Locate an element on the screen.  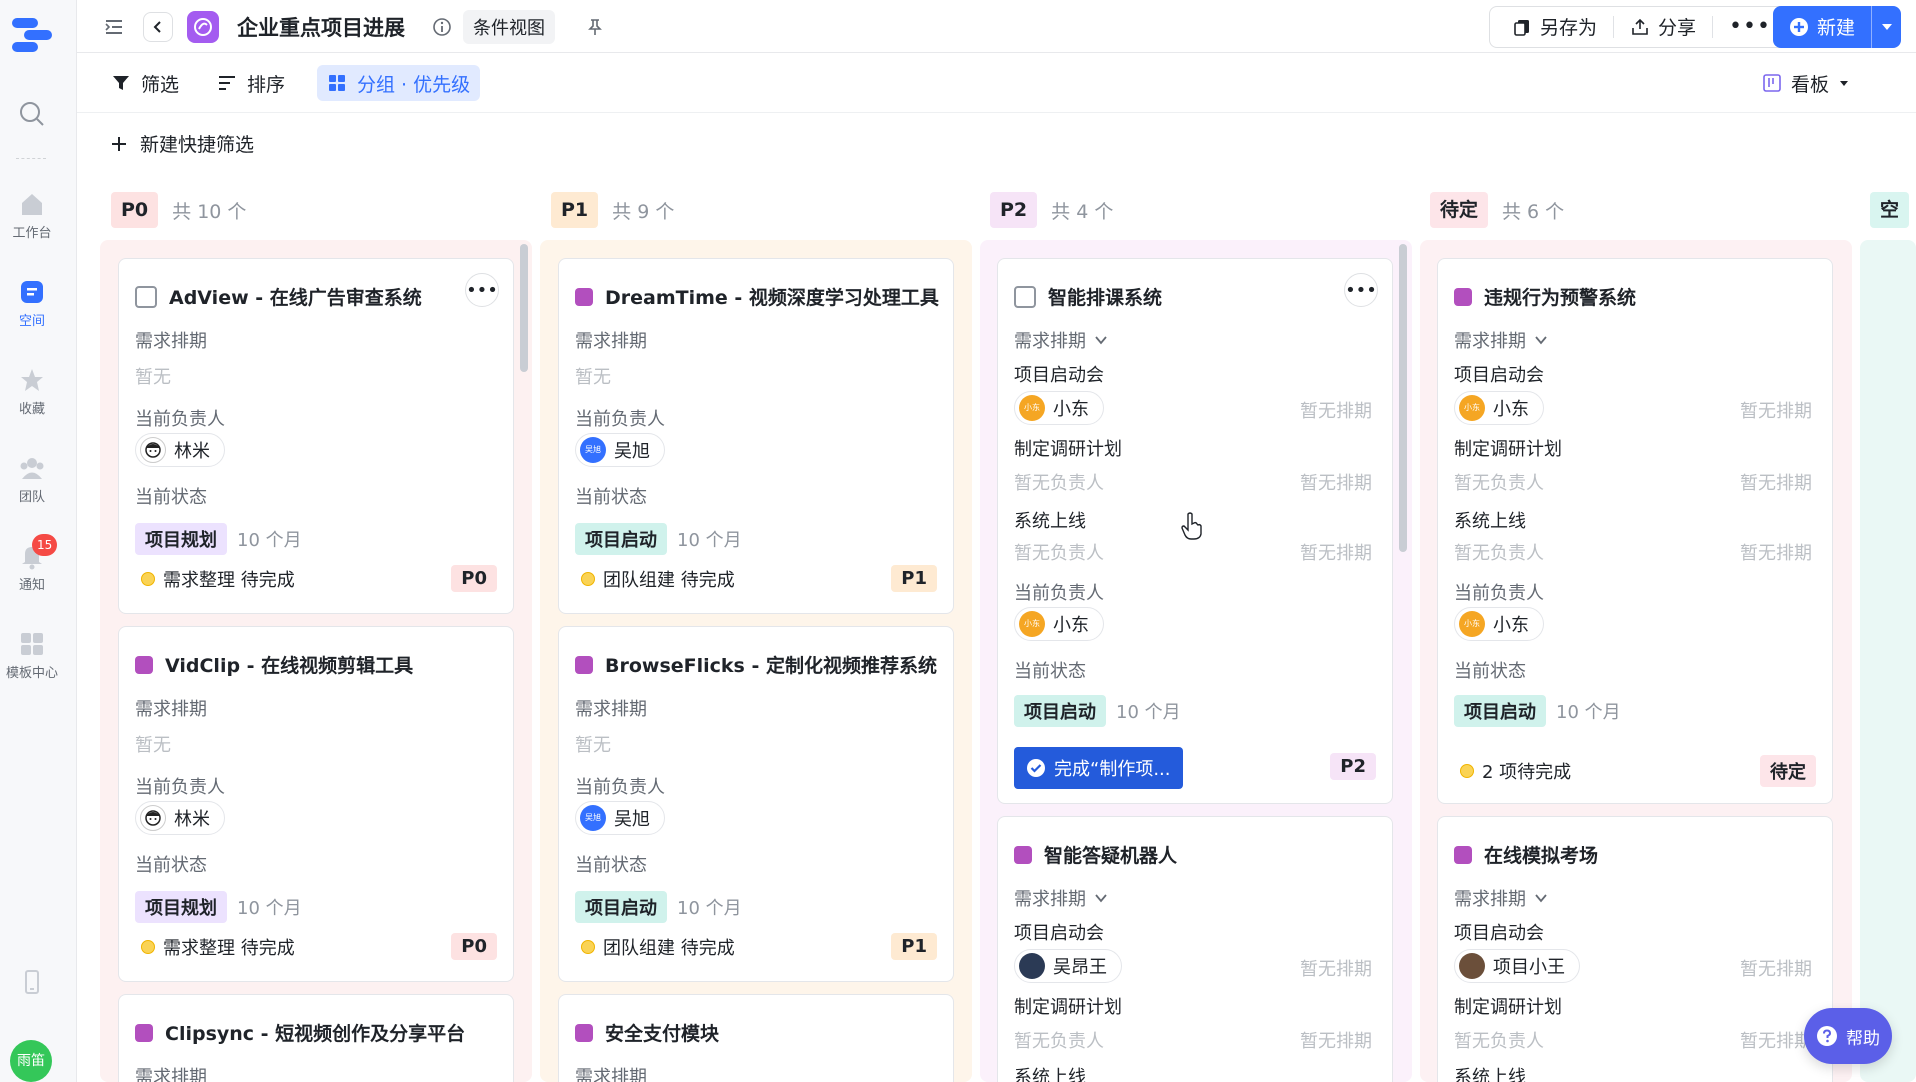
pin-icon is located at coordinates (595, 27).